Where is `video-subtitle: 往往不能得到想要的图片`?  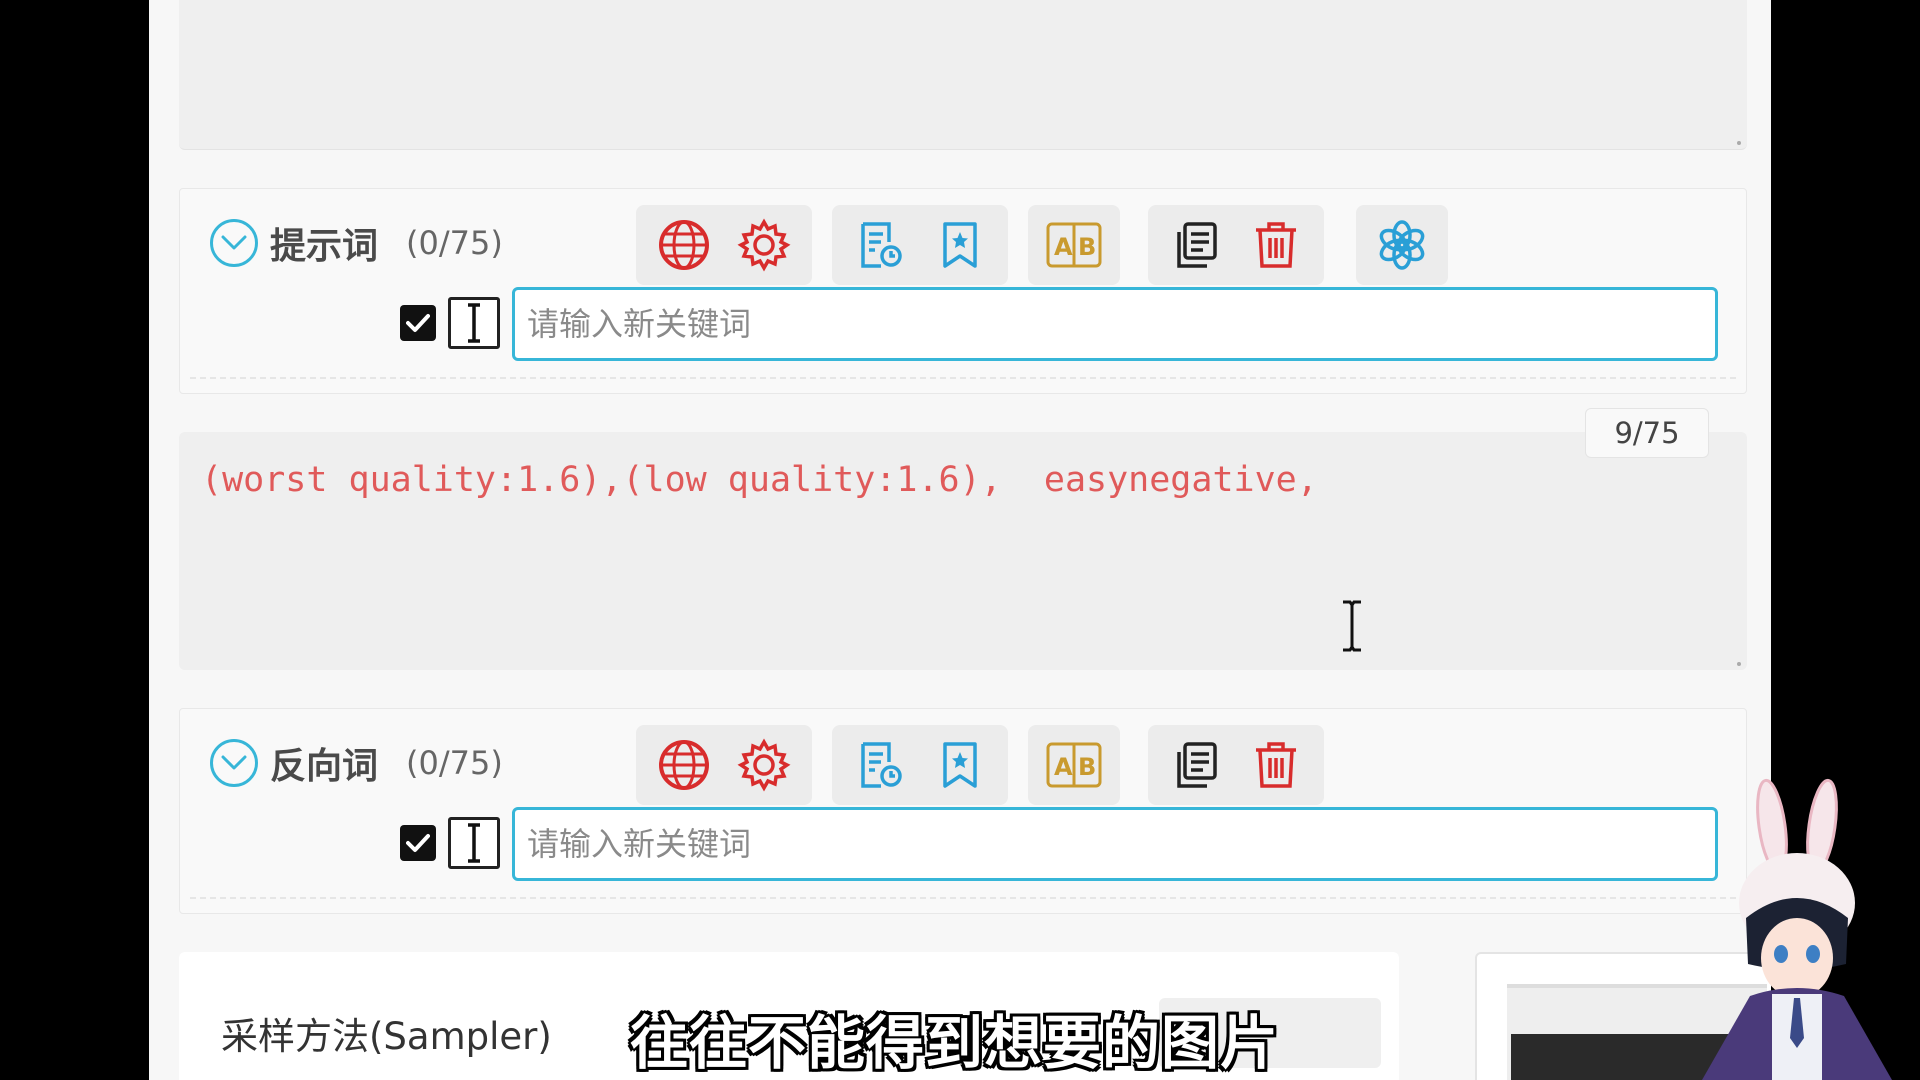 video-subtitle: 往往不能得到想要的图片 is located at coordinates (955, 1043).